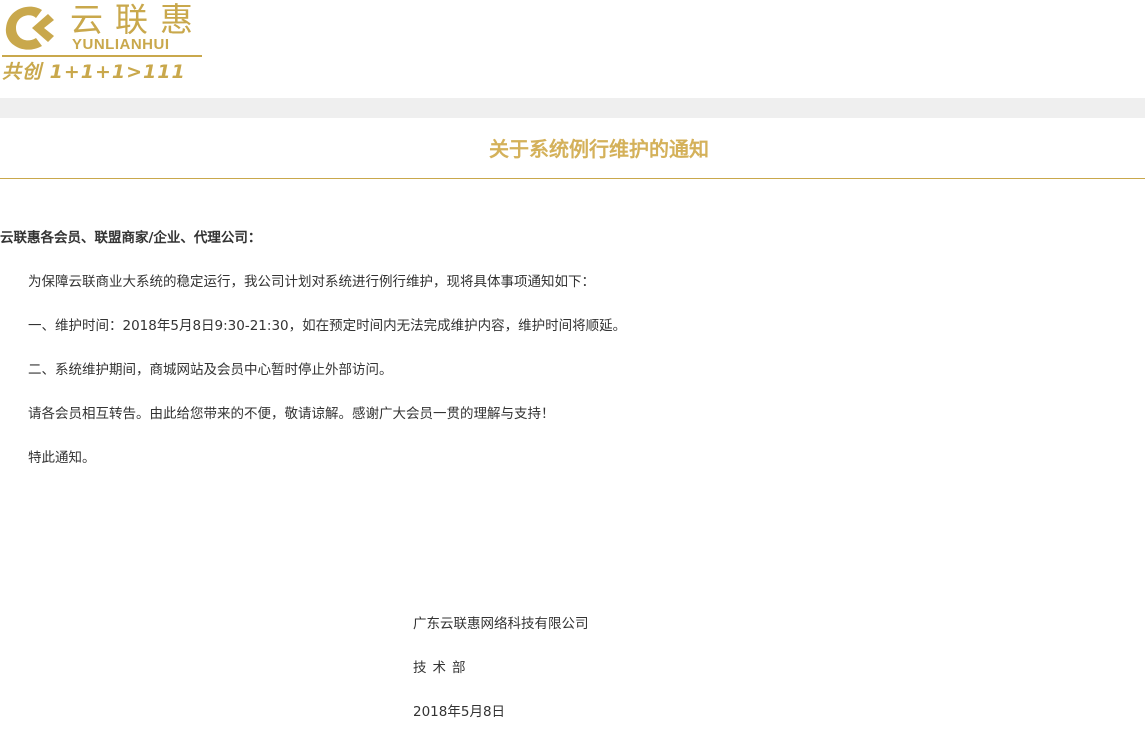 This screenshot has width=1145, height=744. What do you see at coordinates (291, 414) in the screenshot?
I see `notice-paragraph: 请各会员相互转告。由此给您带来的不便，敬请谅解。感谢广大会员一贯的理解与支持！` at bounding box center [291, 414].